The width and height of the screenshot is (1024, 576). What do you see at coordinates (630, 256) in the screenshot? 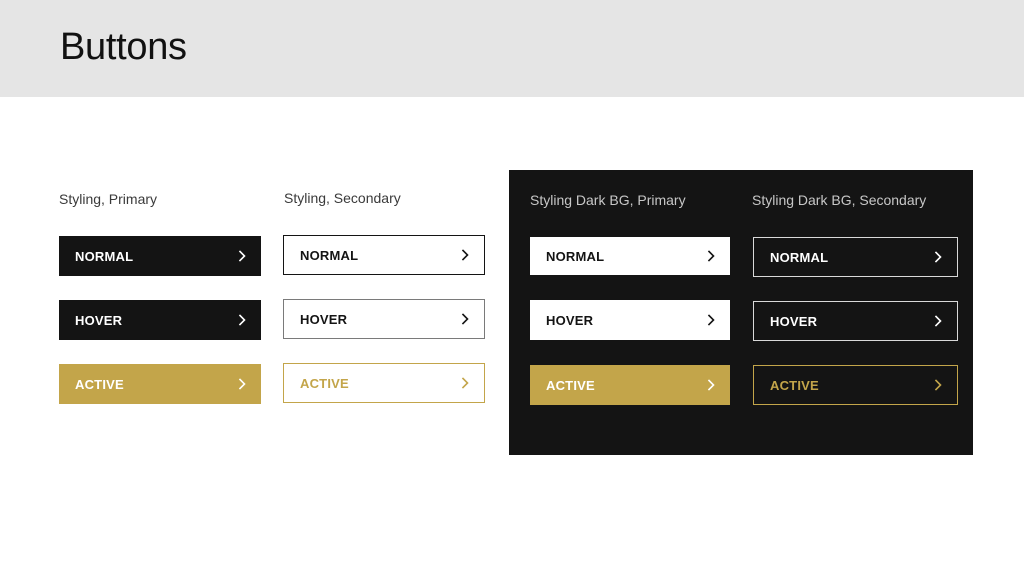
I see `dark-primary-normal-button: NORMAL` at bounding box center [630, 256].